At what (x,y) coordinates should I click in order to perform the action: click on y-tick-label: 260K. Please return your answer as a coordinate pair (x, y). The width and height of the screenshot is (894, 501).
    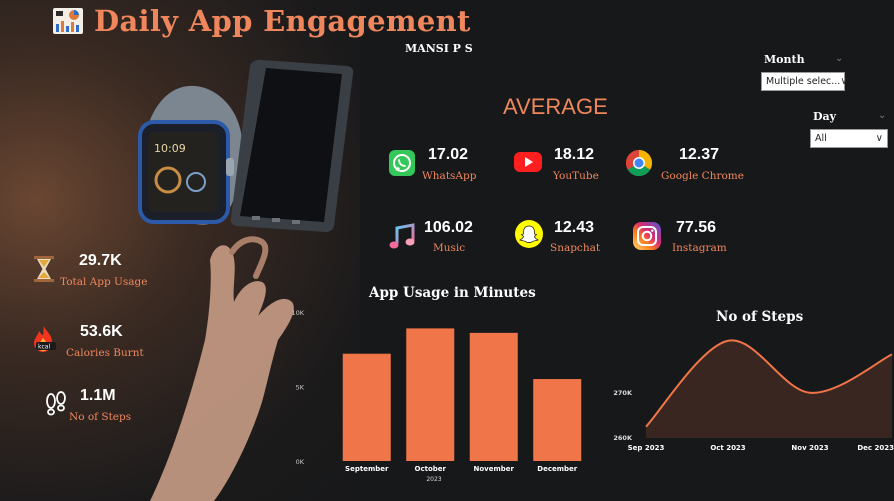
    Looking at the image, I should click on (623, 438).